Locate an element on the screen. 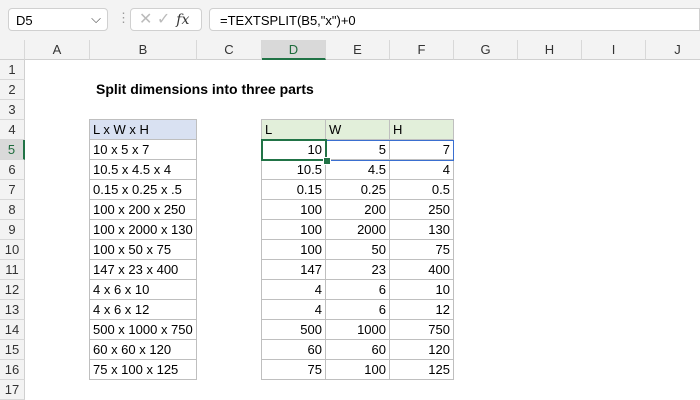 The image size is (700, 400). input-cell: 10.5 x 4.5 x 4 is located at coordinates (143, 169).